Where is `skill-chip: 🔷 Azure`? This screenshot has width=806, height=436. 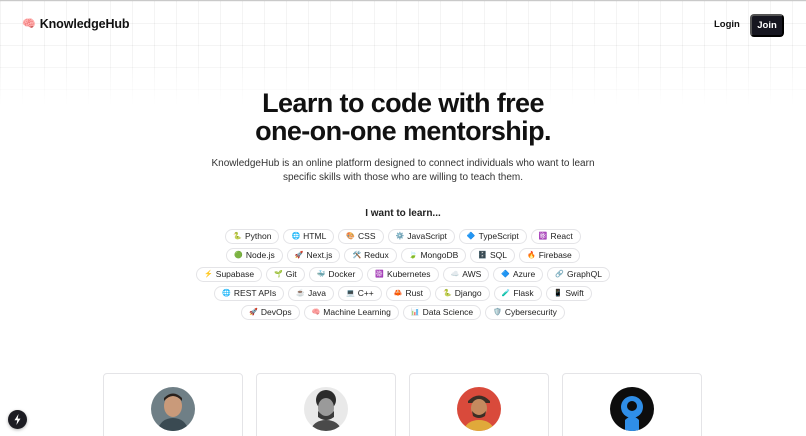 skill-chip: 🔷 Azure is located at coordinates (518, 274).